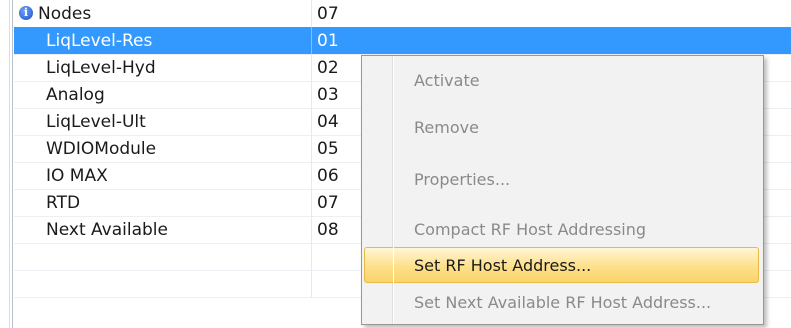 This screenshot has width=791, height=328. Describe the element at coordinates (402, 41) in the screenshot. I see `tree-row-liqlevel-res: LiqLevel-Res 01` at that location.